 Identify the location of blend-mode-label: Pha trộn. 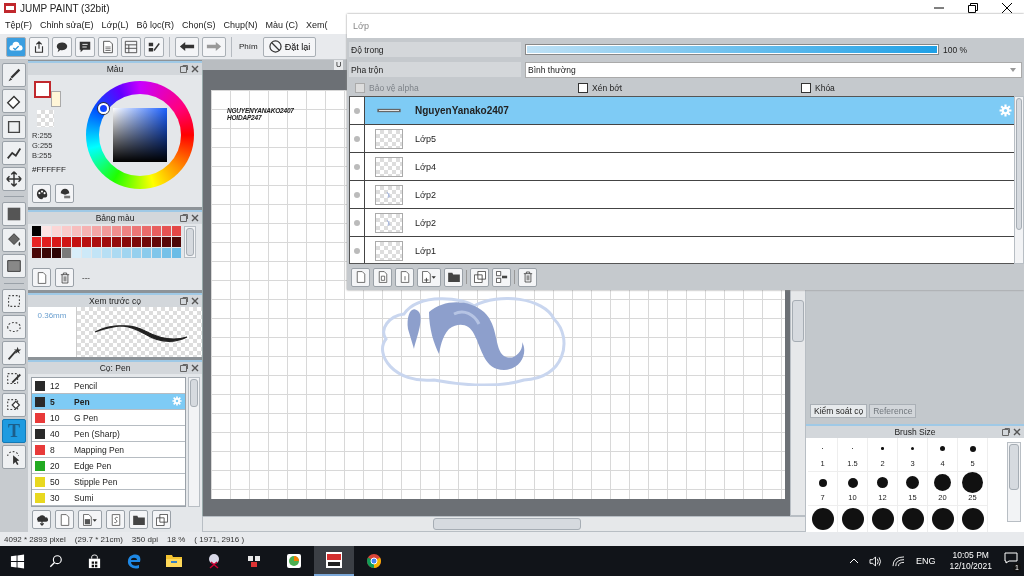
(435, 69).